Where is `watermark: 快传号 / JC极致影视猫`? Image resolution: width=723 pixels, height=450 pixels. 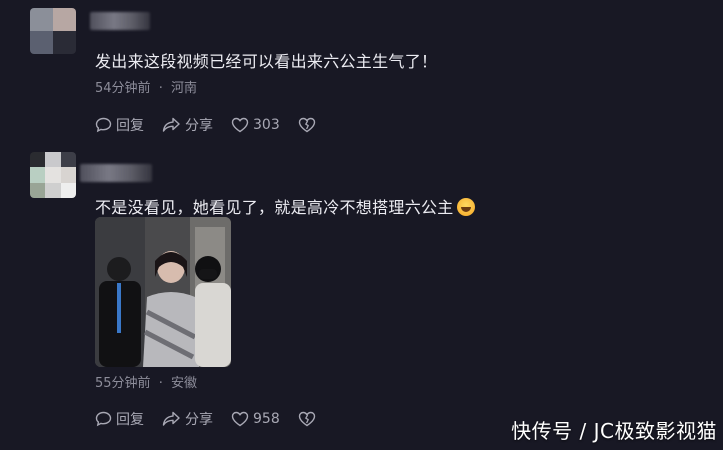
watermark: 快传号 / JC极致影视猫 is located at coordinates (614, 431).